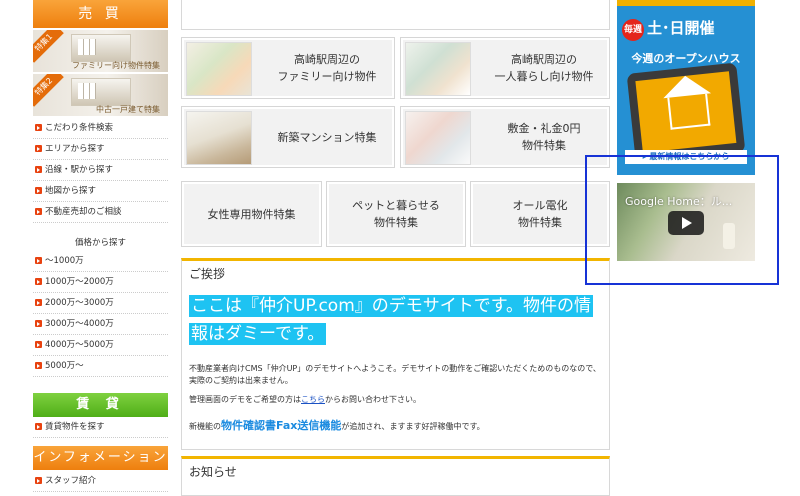 The height and width of the screenshot is (496, 800). I want to click on price-link: 1000万～2000万, so click(100, 282).